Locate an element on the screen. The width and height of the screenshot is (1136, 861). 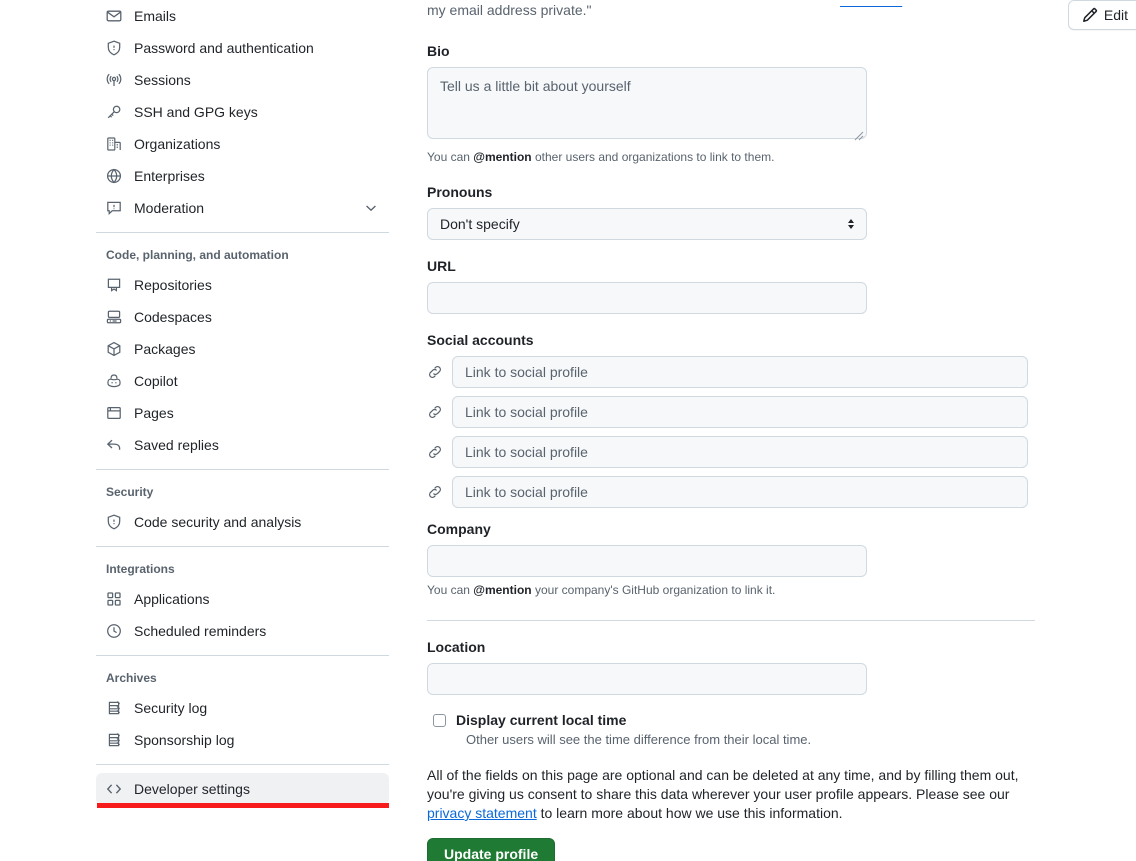
sidebar-item-label: Password and authentication is located at coordinates (224, 48).